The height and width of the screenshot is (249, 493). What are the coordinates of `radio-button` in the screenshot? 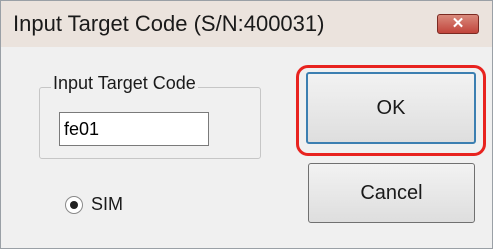 It's located at (74, 205).